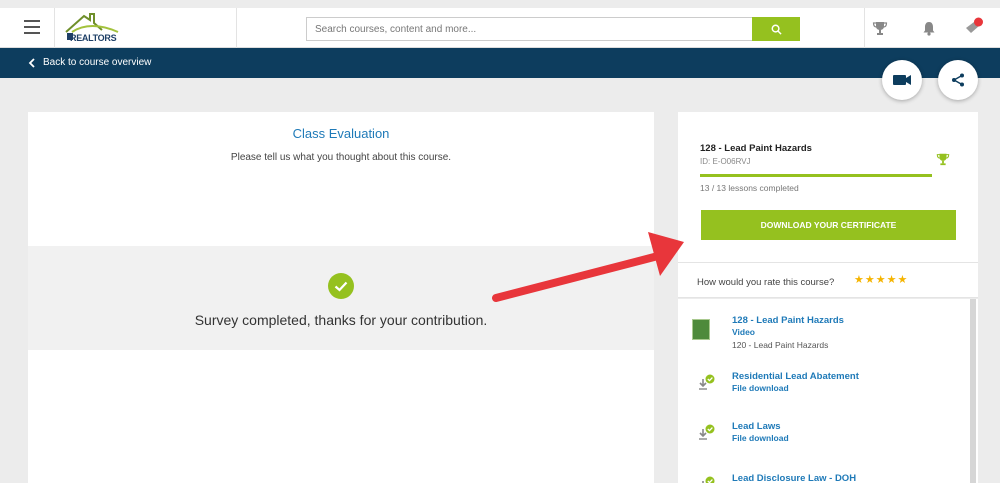  Describe the element at coordinates (529, 29) in the screenshot. I see `search-input` at that location.